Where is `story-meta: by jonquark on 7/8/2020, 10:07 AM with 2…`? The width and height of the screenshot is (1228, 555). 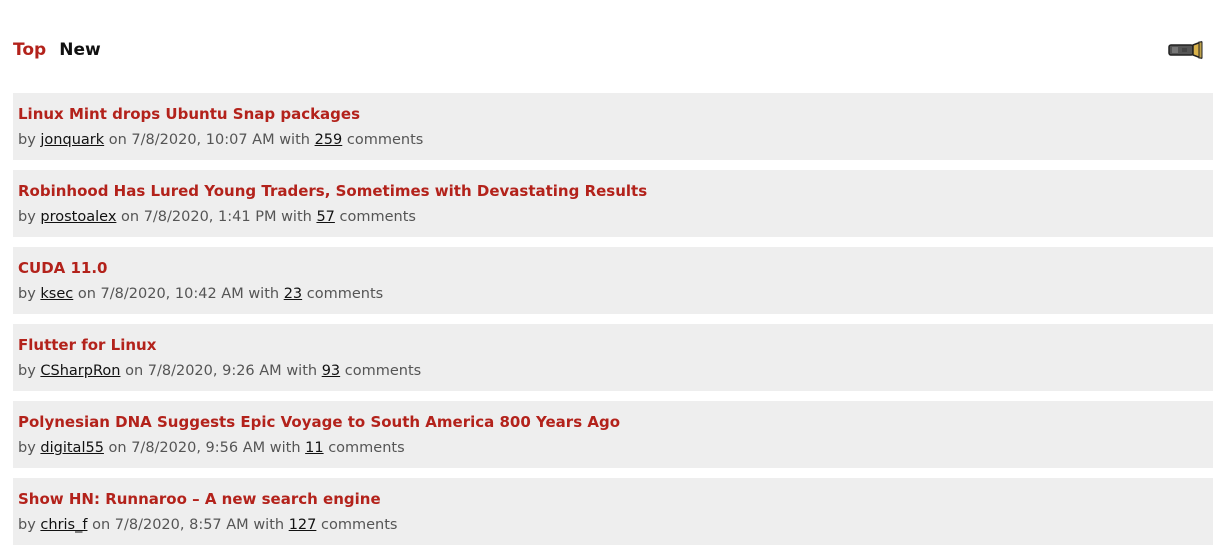 story-meta: by jonquark on 7/8/2020, 10:07 AM with 2… is located at coordinates (220, 140).